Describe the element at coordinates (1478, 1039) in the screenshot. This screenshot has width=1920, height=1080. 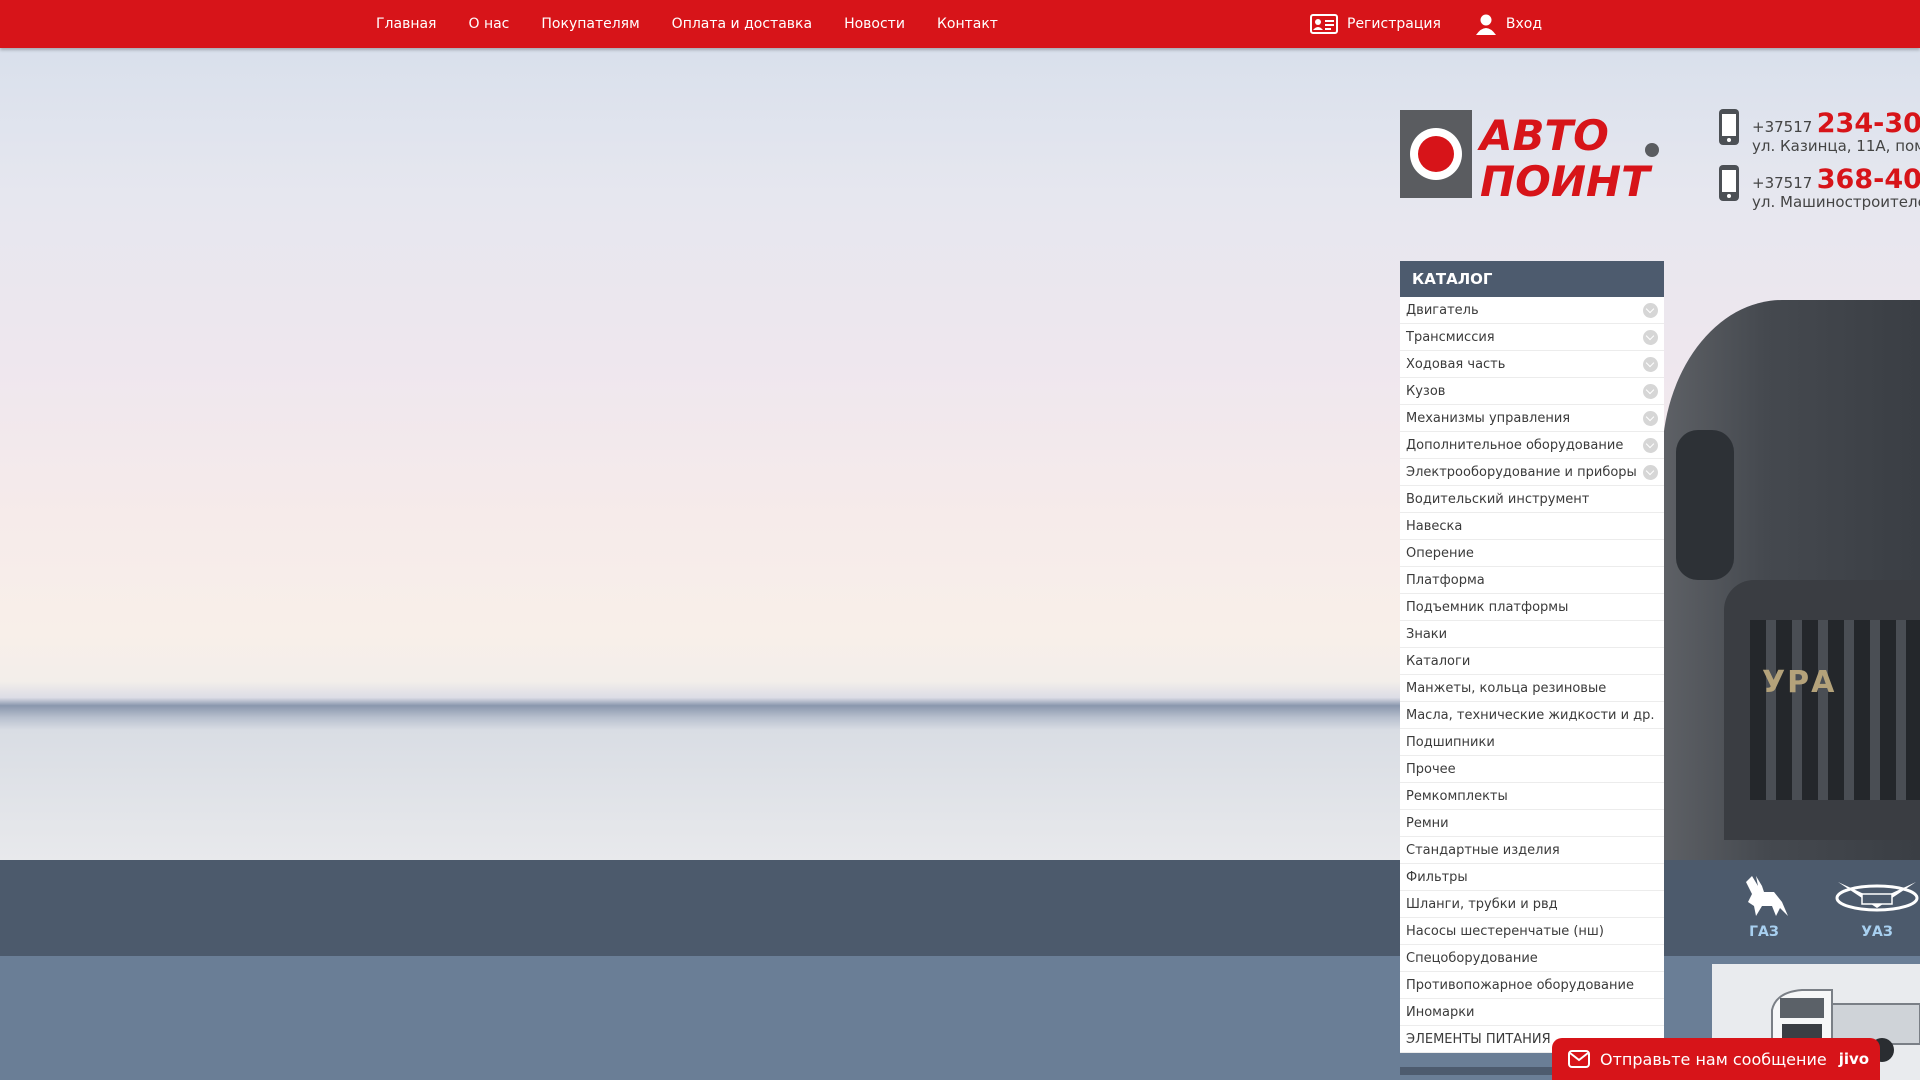
I see `catalog-item-label: ЭЛЕМЕНТЫ ПИТАНИЯ` at that location.